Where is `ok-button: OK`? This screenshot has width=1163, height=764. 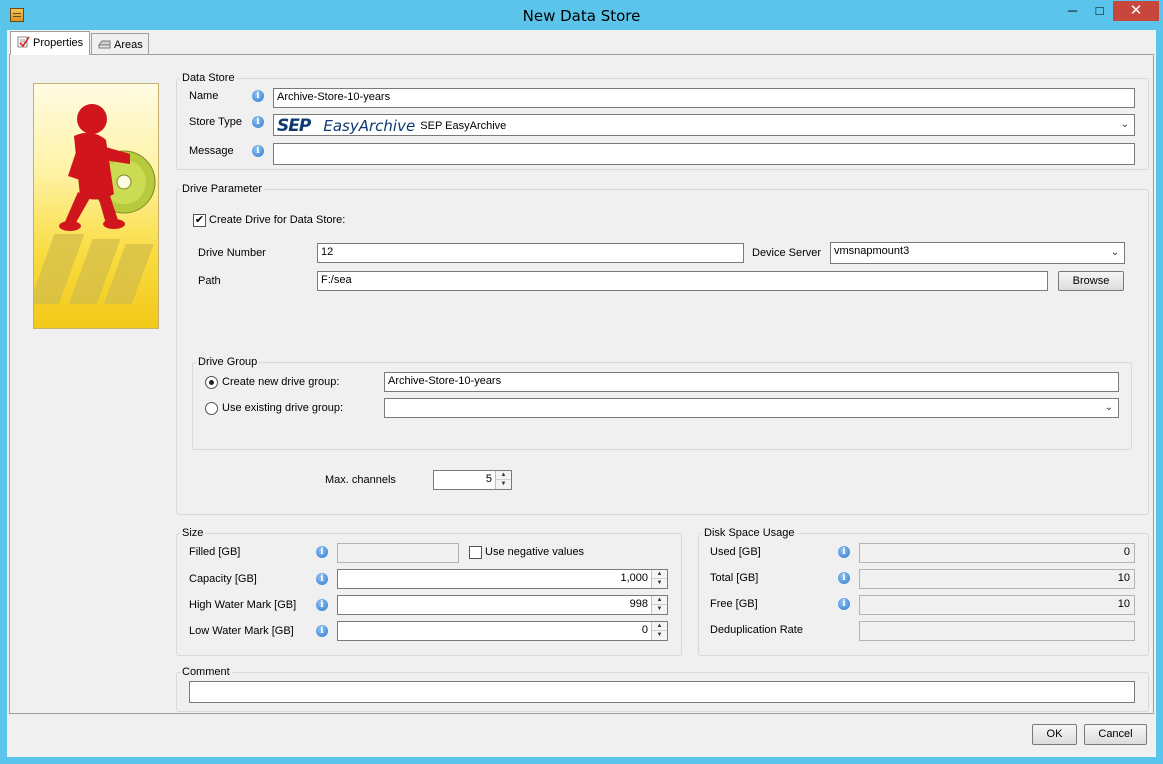 ok-button: OK is located at coordinates (1054, 734).